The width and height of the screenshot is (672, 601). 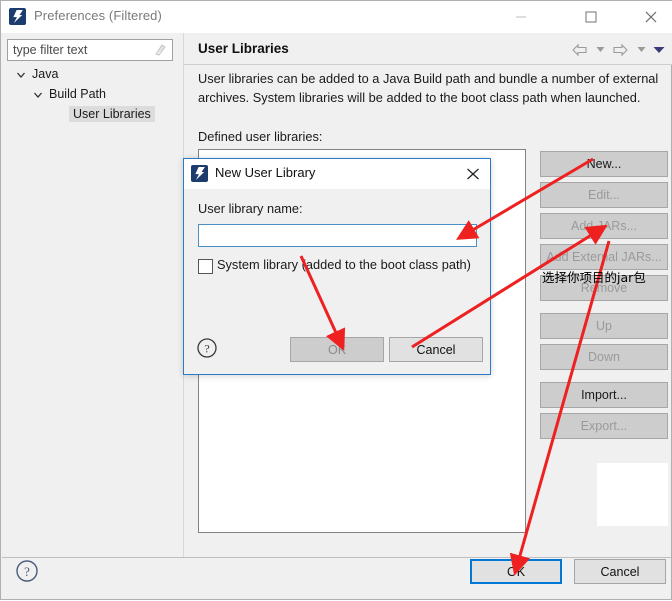 What do you see at coordinates (650, 17) in the screenshot?
I see `close-button` at bounding box center [650, 17].